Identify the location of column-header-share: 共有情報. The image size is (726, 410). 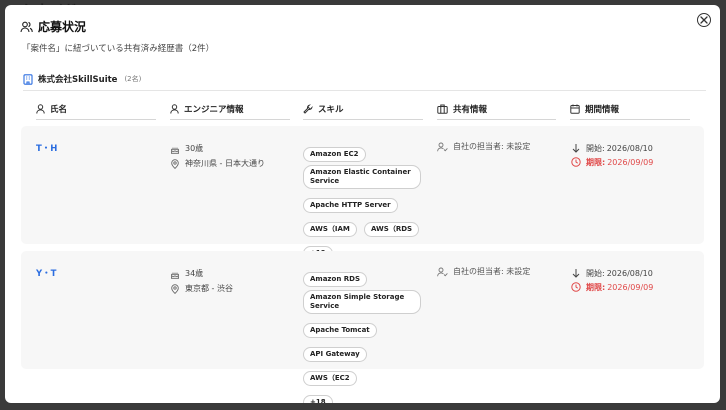
(496, 109).